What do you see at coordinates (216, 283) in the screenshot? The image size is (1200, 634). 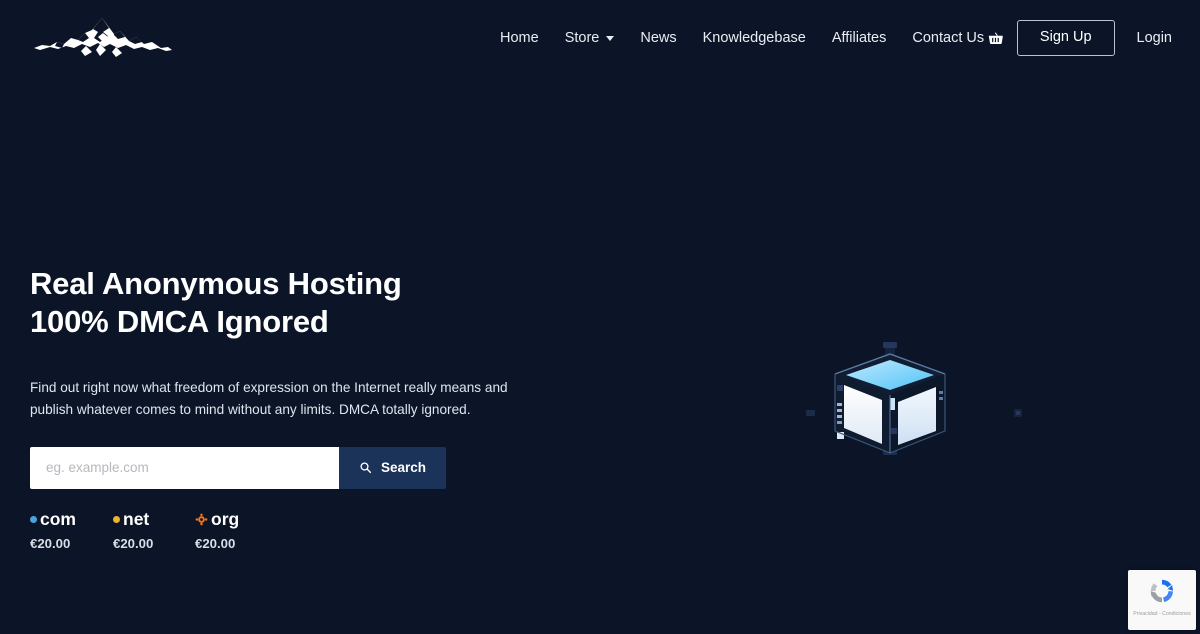 I see `page-title-line1: Real Anonymous Hosting` at bounding box center [216, 283].